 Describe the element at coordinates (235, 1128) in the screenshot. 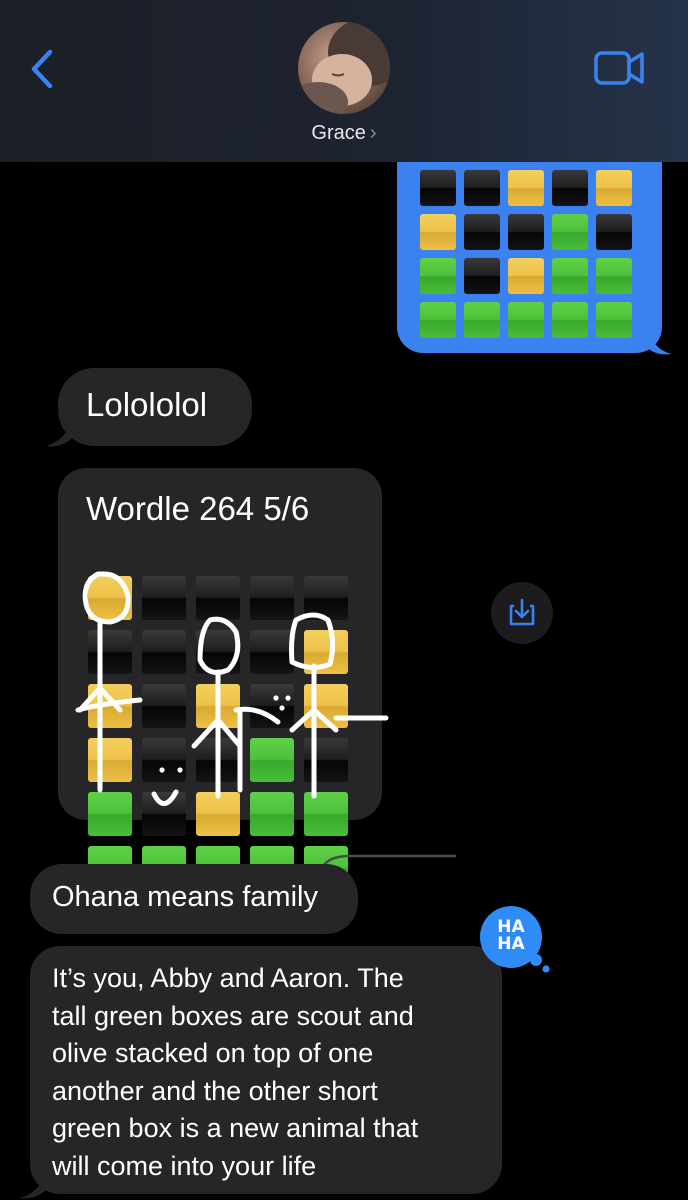

I see `explanation-line: green box is a new animal that` at that location.